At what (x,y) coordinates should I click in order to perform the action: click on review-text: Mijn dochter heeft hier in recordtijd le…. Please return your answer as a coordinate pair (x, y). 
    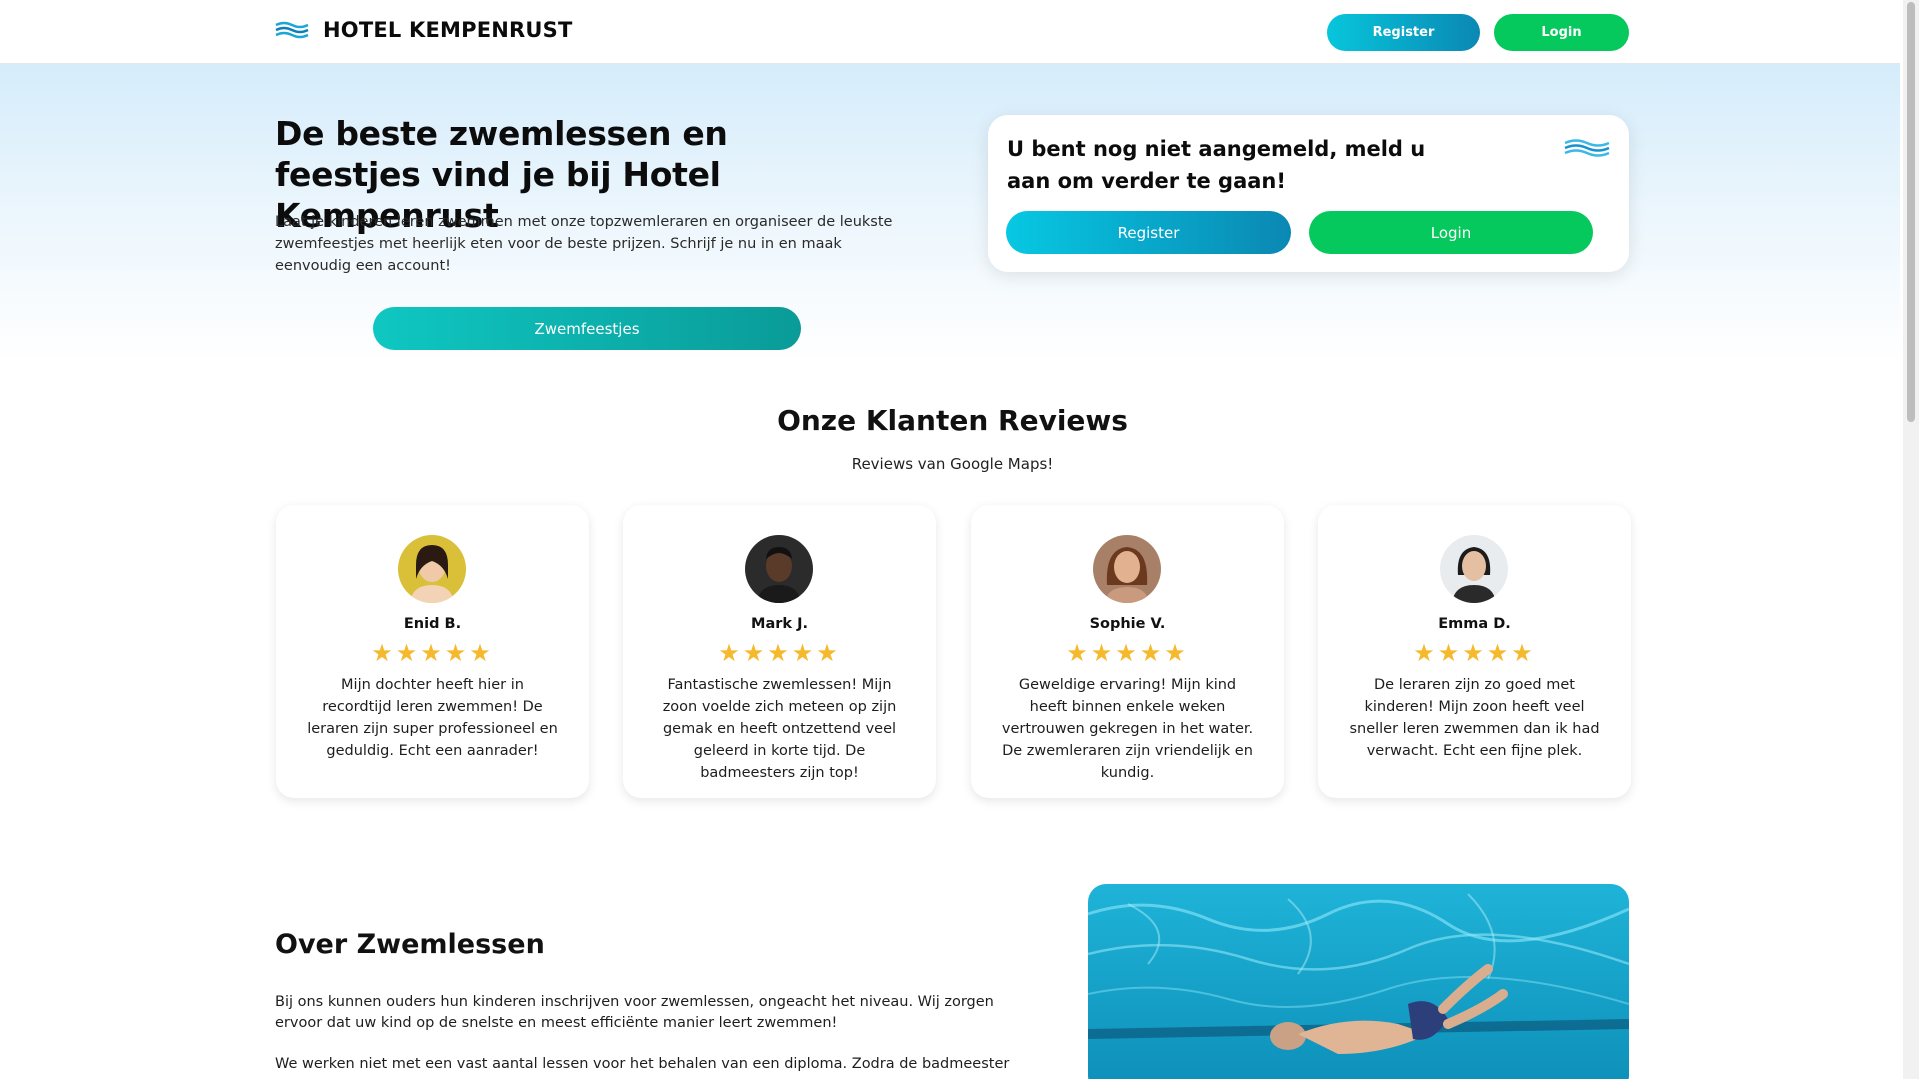
    Looking at the image, I should click on (432, 718).